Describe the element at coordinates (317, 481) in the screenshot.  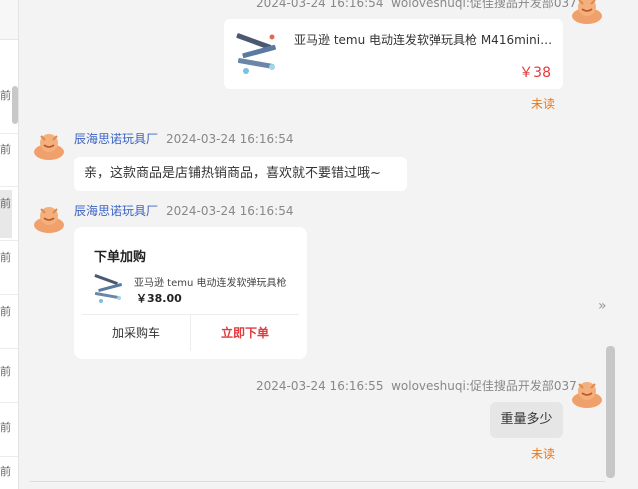
I see `chat-input-divider` at that location.